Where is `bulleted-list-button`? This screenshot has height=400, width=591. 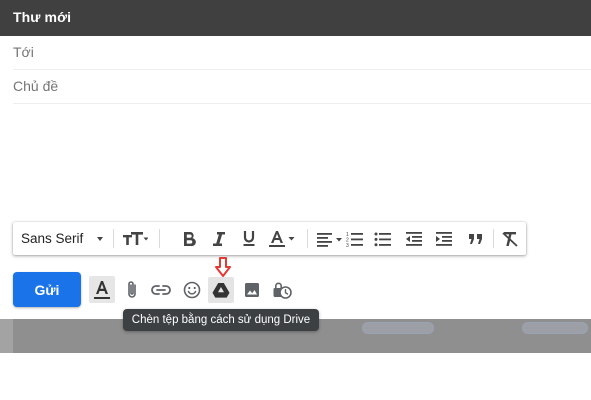 bulleted-list-button is located at coordinates (383, 238).